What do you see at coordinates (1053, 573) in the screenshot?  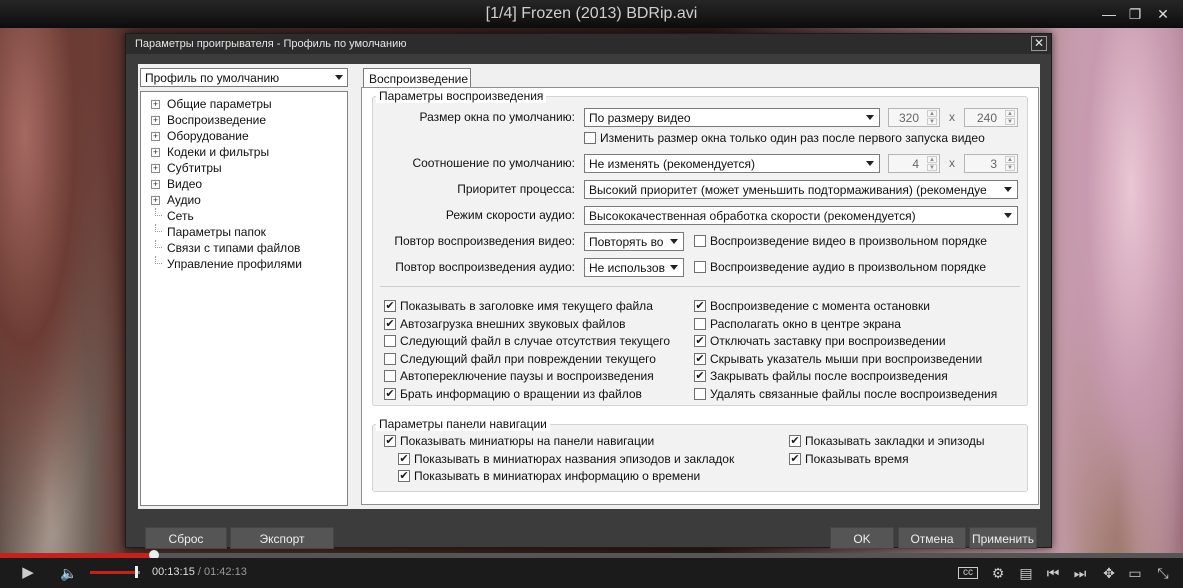 I see `previous-icon: ⏮` at bounding box center [1053, 573].